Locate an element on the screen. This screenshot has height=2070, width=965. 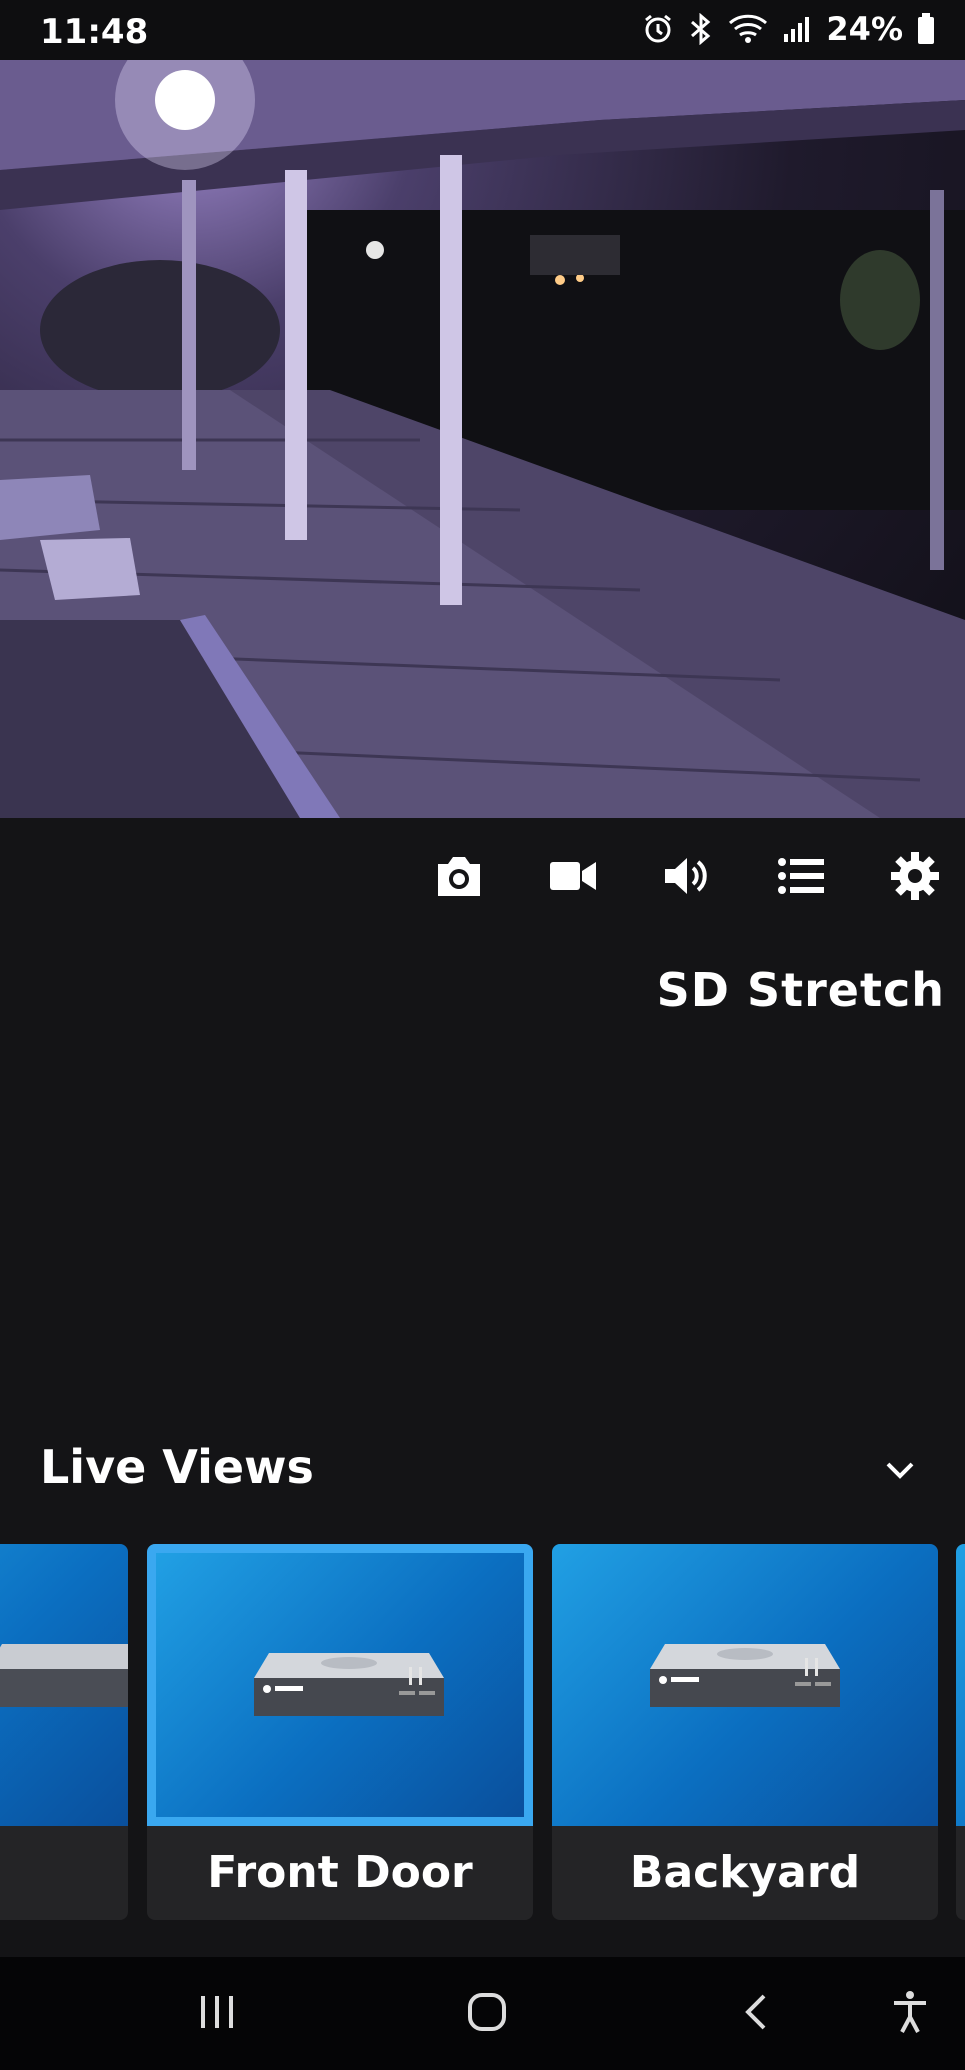
wifi-icon is located at coordinates (748, 29).